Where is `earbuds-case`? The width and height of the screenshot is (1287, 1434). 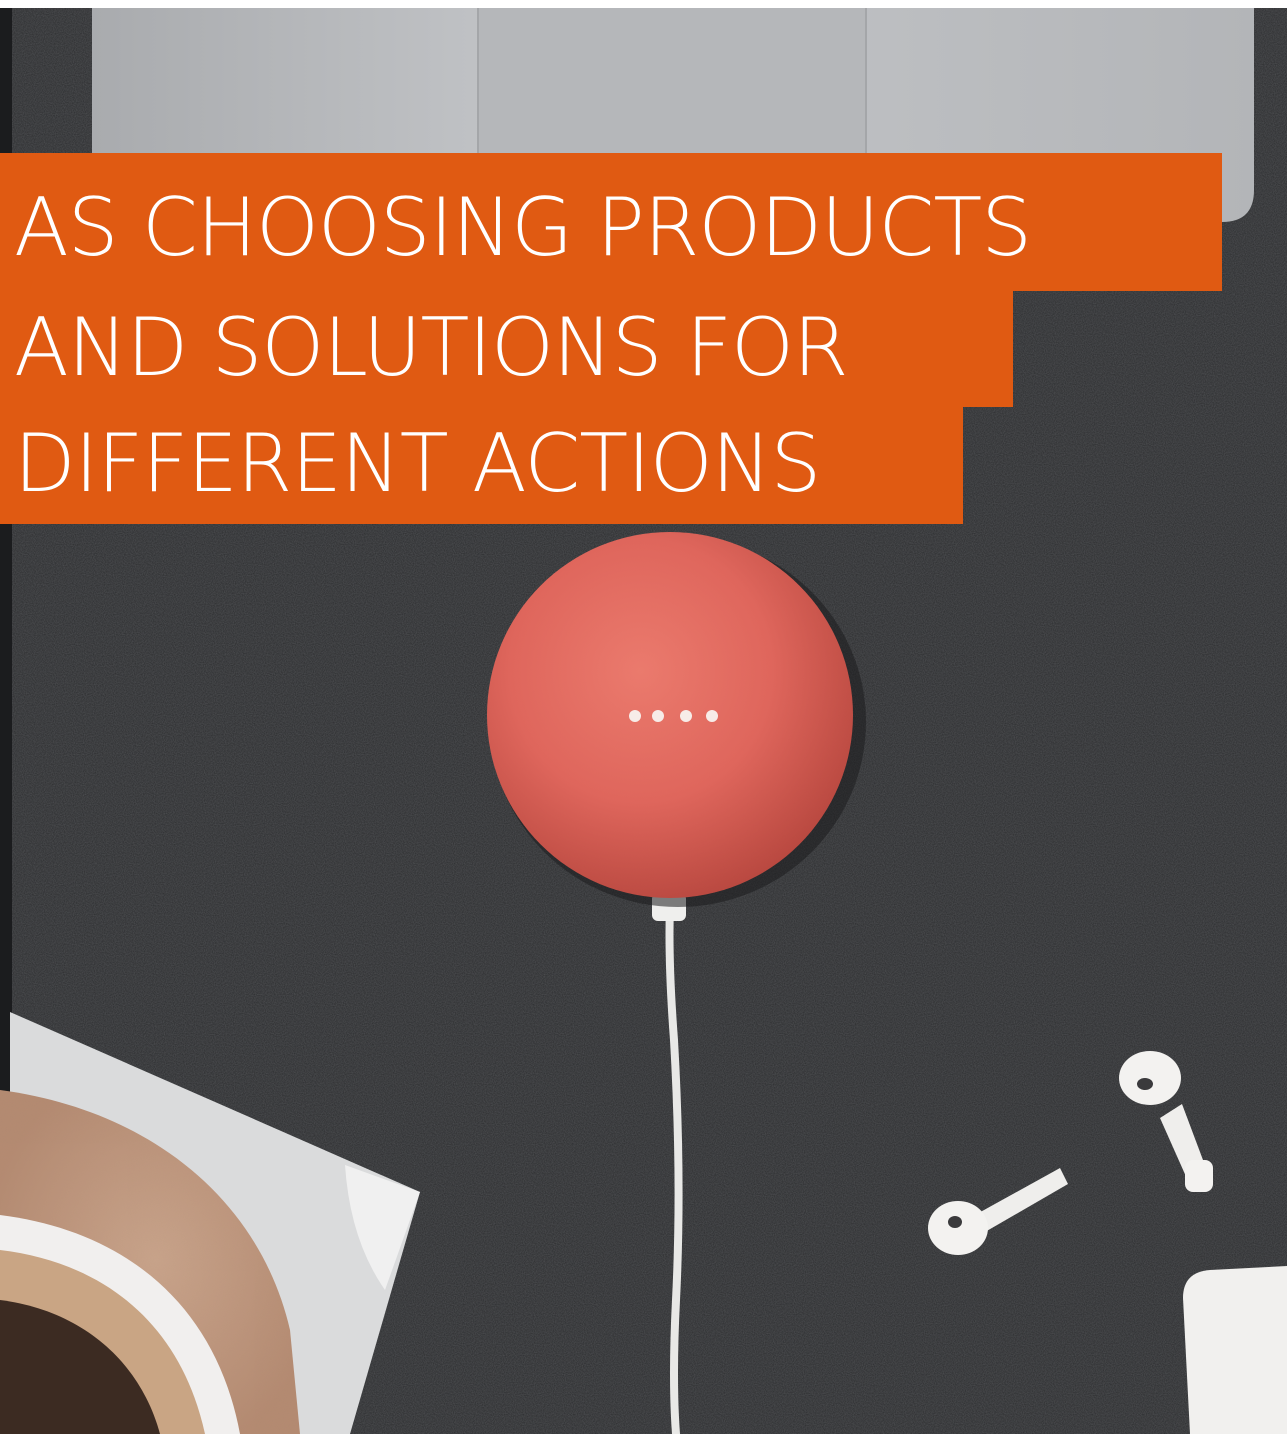 earbuds-case is located at coordinates (1235, 1350).